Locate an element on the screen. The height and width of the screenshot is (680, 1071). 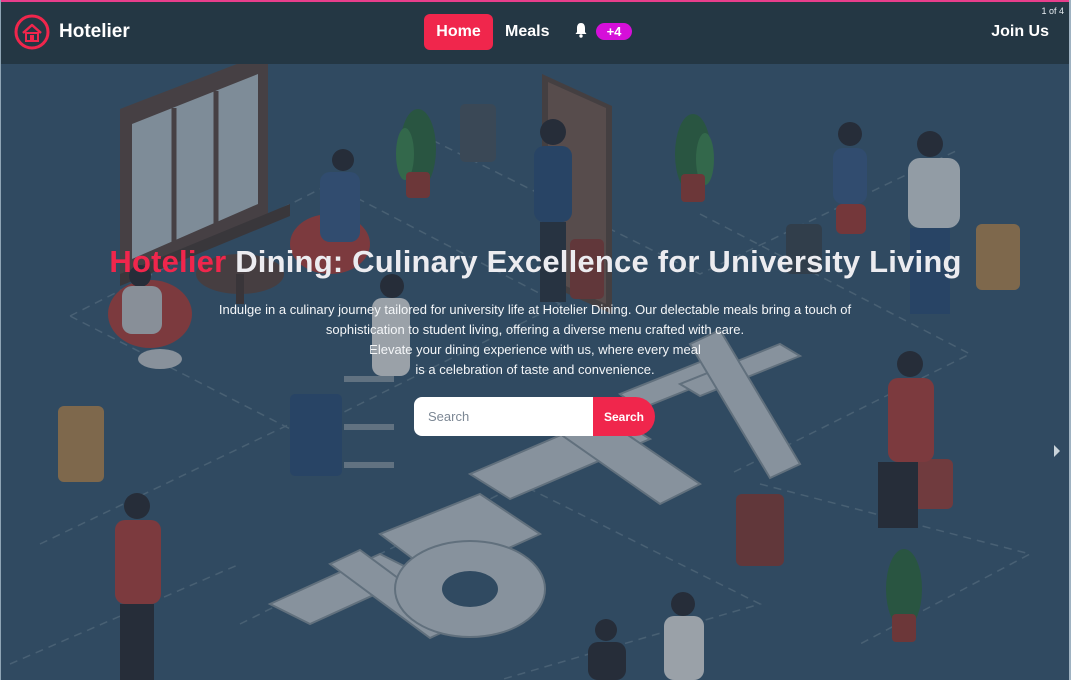
window-top-border is located at coordinates (535, 1).